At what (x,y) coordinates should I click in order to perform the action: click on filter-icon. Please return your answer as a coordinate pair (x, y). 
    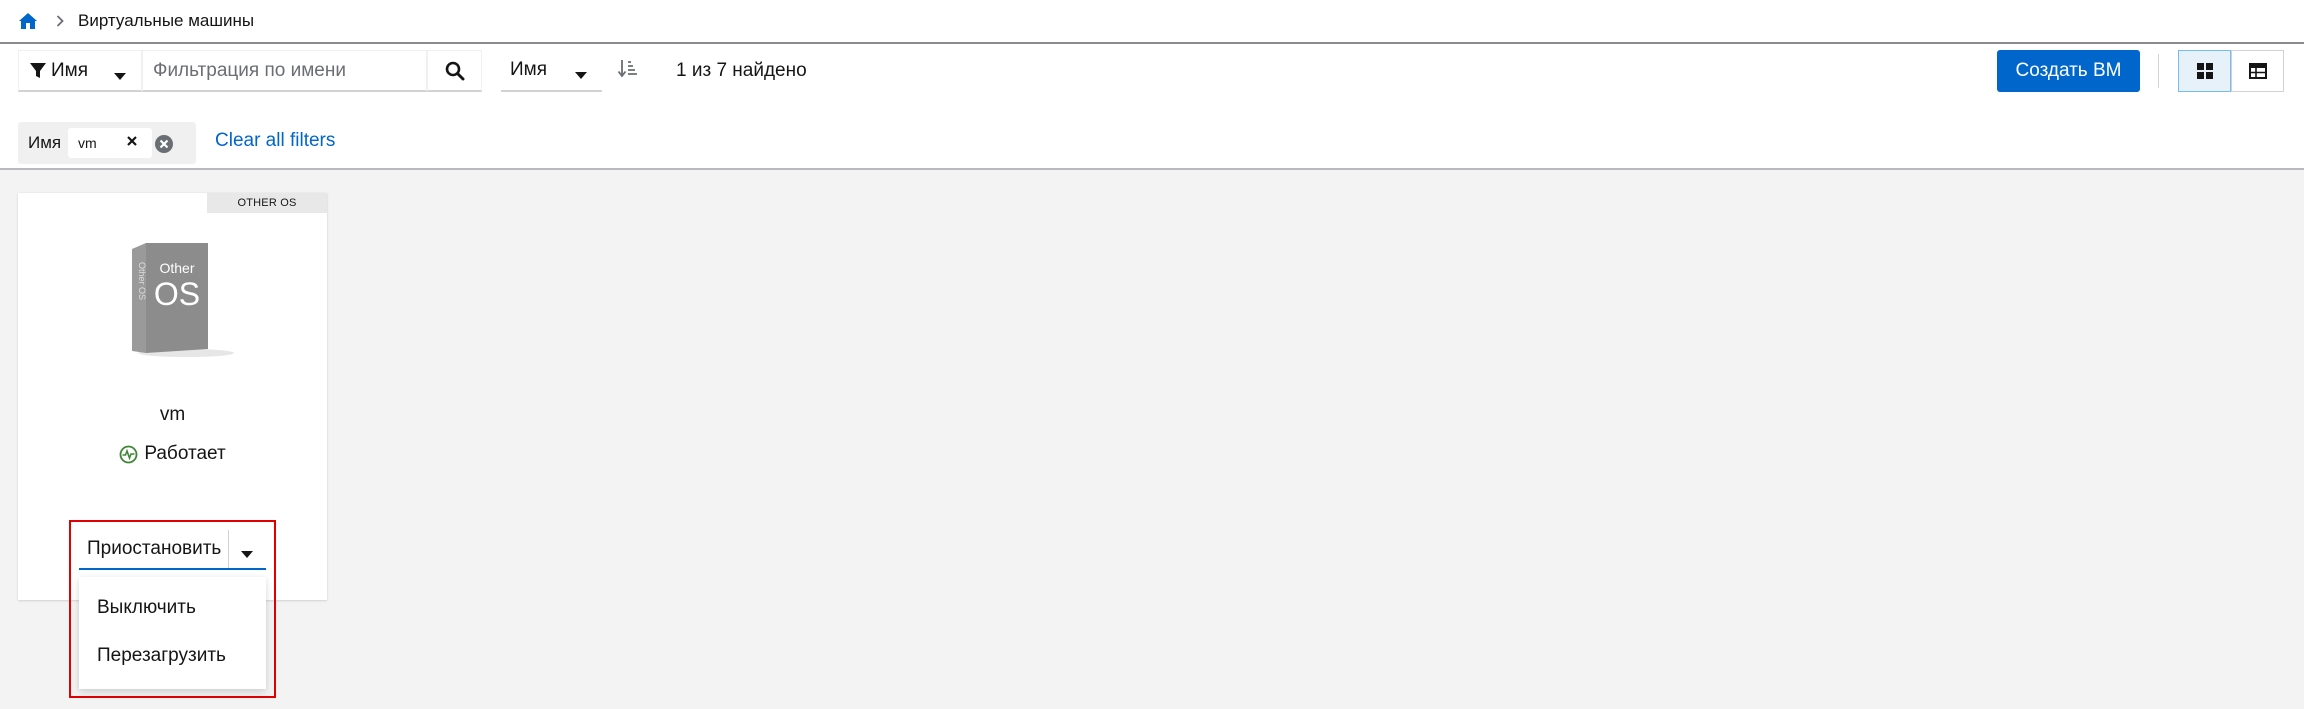
    Looking at the image, I should click on (38, 71).